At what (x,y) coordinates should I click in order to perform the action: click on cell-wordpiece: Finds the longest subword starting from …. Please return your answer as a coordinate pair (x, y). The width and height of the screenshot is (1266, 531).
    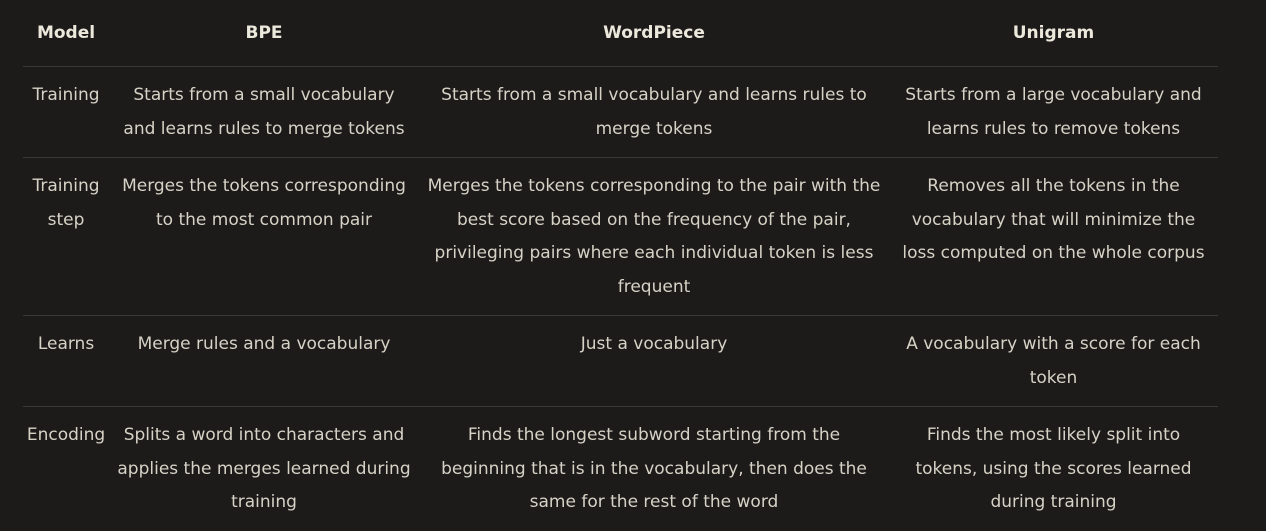
    Looking at the image, I should click on (654, 468).